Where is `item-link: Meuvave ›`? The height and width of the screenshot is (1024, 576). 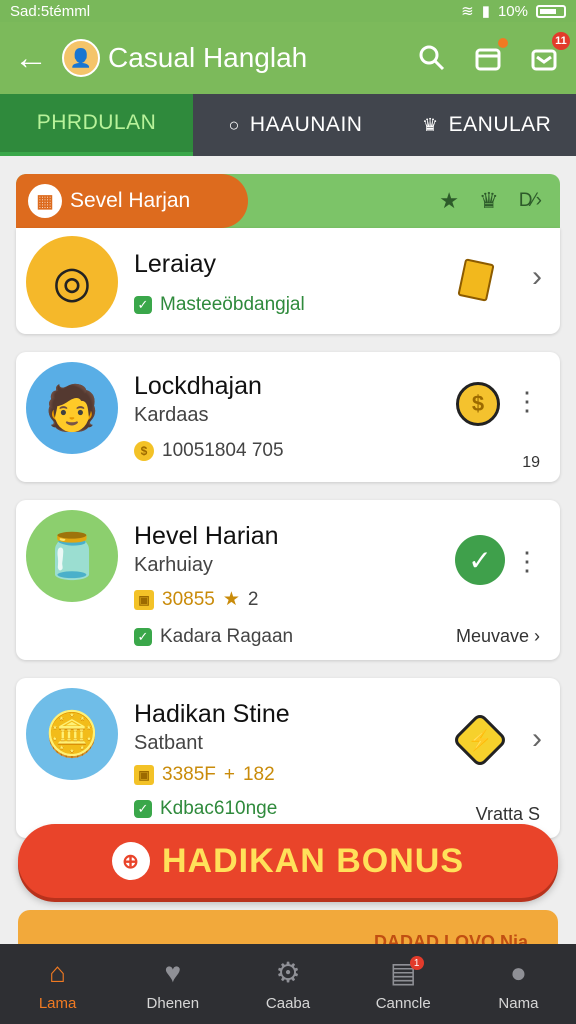
item-link: Meuvave › is located at coordinates (498, 636).